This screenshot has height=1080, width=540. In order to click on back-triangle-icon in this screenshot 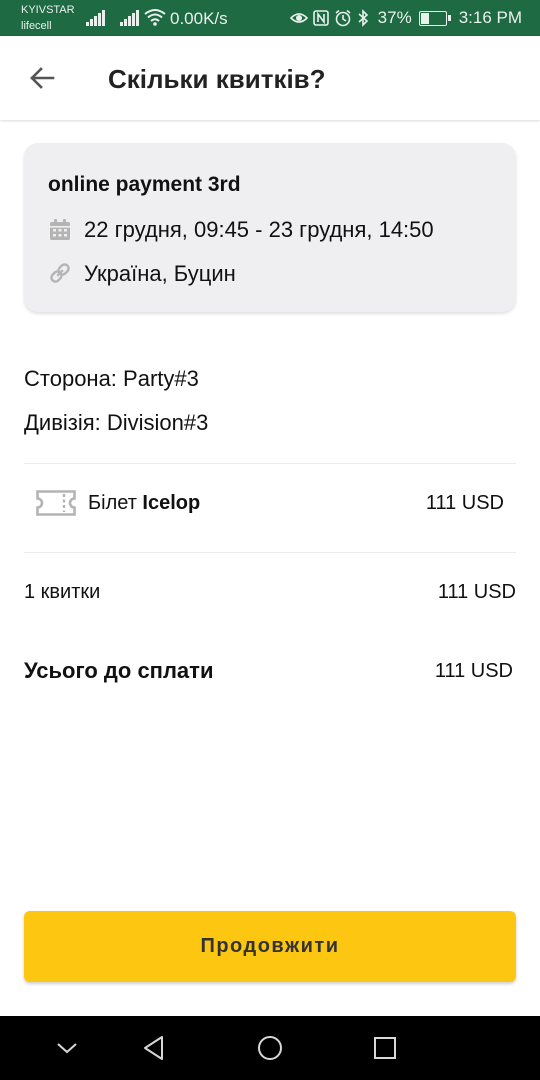, I will do `click(154, 1048)`.